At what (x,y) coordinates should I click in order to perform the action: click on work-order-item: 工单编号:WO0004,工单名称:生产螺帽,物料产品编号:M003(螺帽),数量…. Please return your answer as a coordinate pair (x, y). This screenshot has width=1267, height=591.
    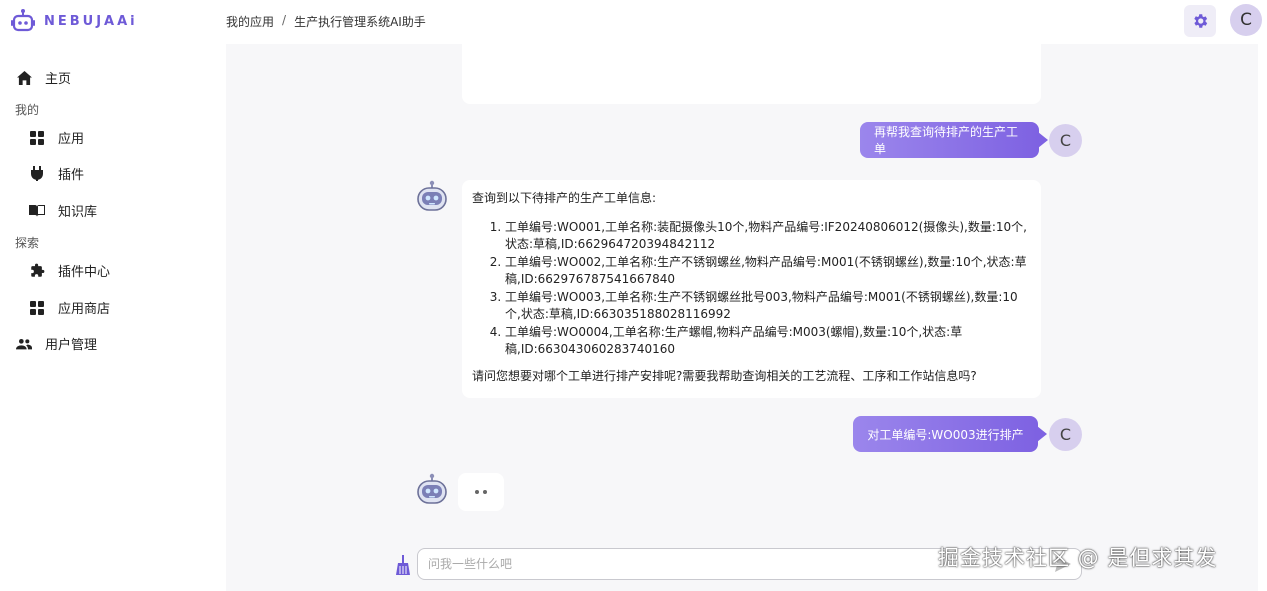
    Looking at the image, I should click on (768, 341).